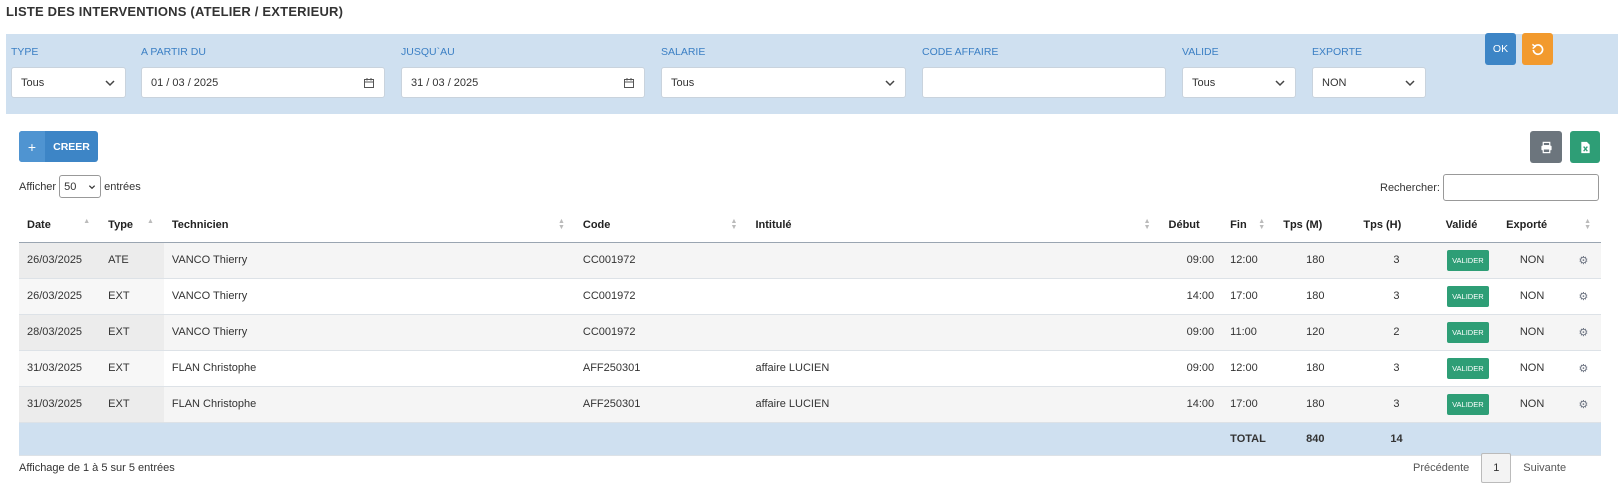  Describe the element at coordinates (1315, 226) in the screenshot. I see `col-header-tps-m: Tps (M)` at that location.